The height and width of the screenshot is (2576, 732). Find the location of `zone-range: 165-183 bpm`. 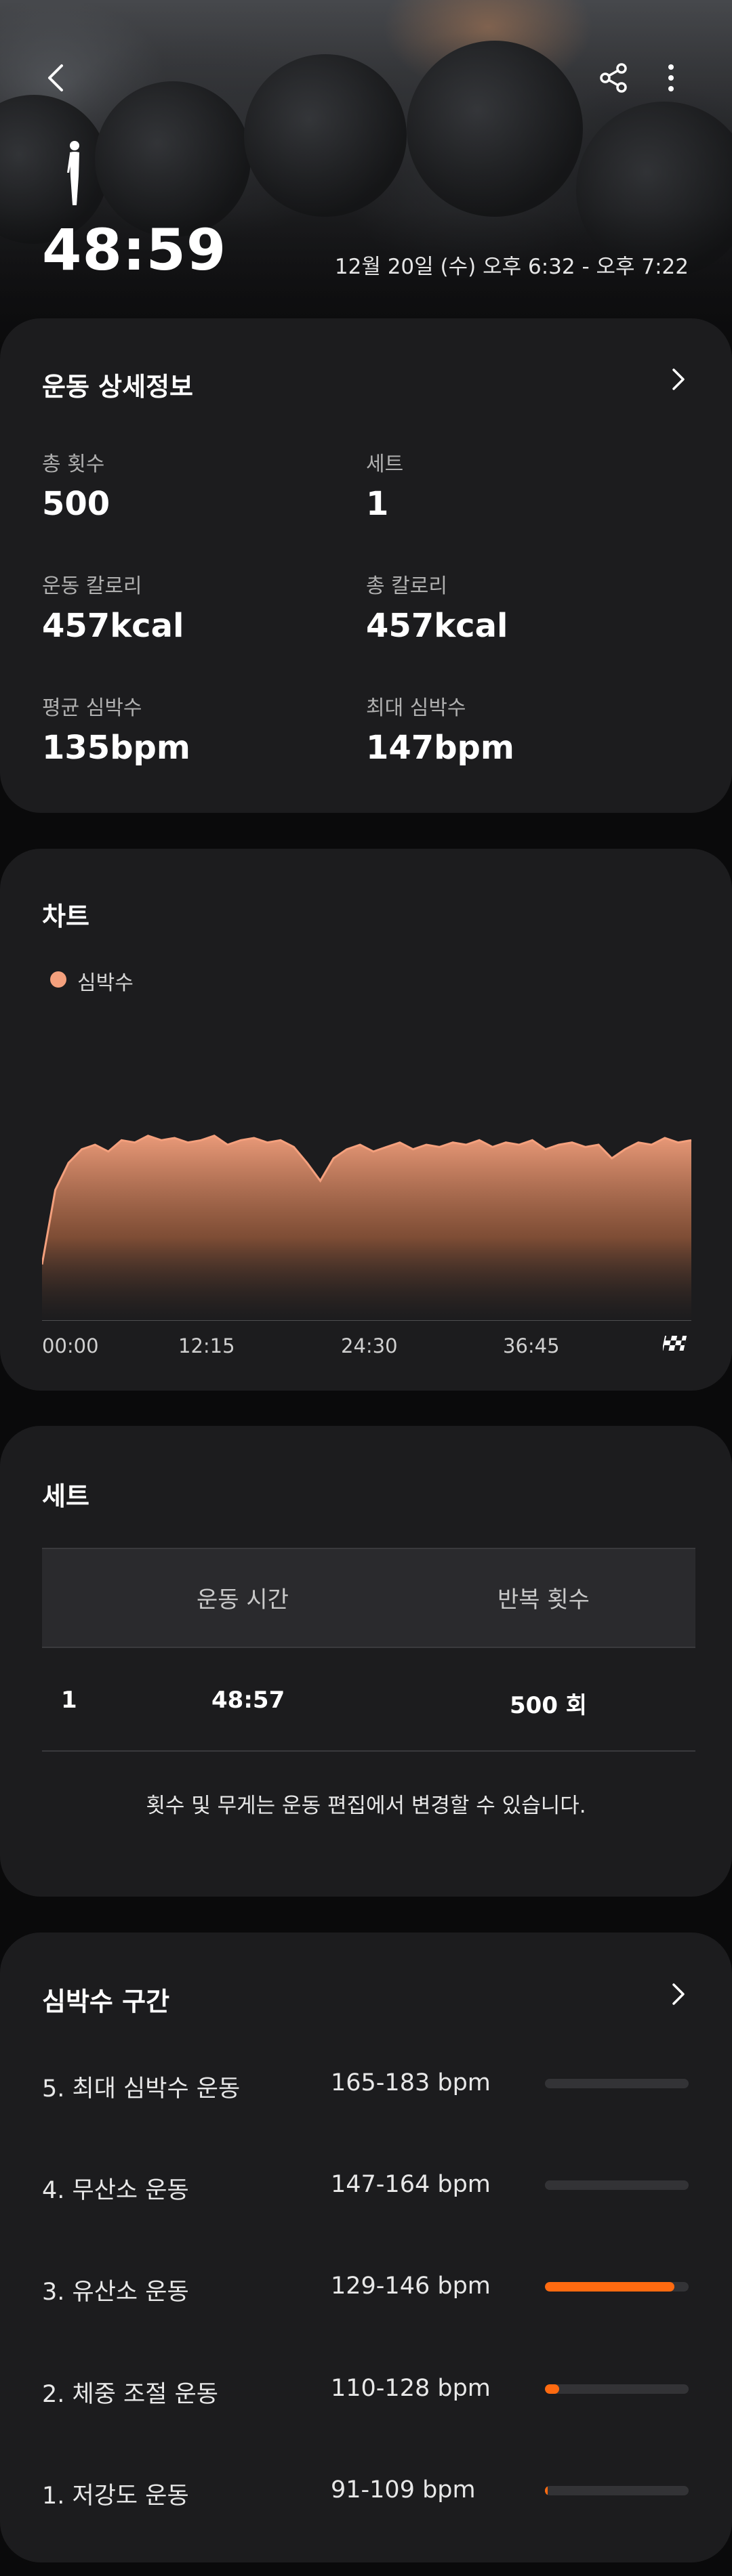

zone-range: 165-183 bpm is located at coordinates (411, 2082).